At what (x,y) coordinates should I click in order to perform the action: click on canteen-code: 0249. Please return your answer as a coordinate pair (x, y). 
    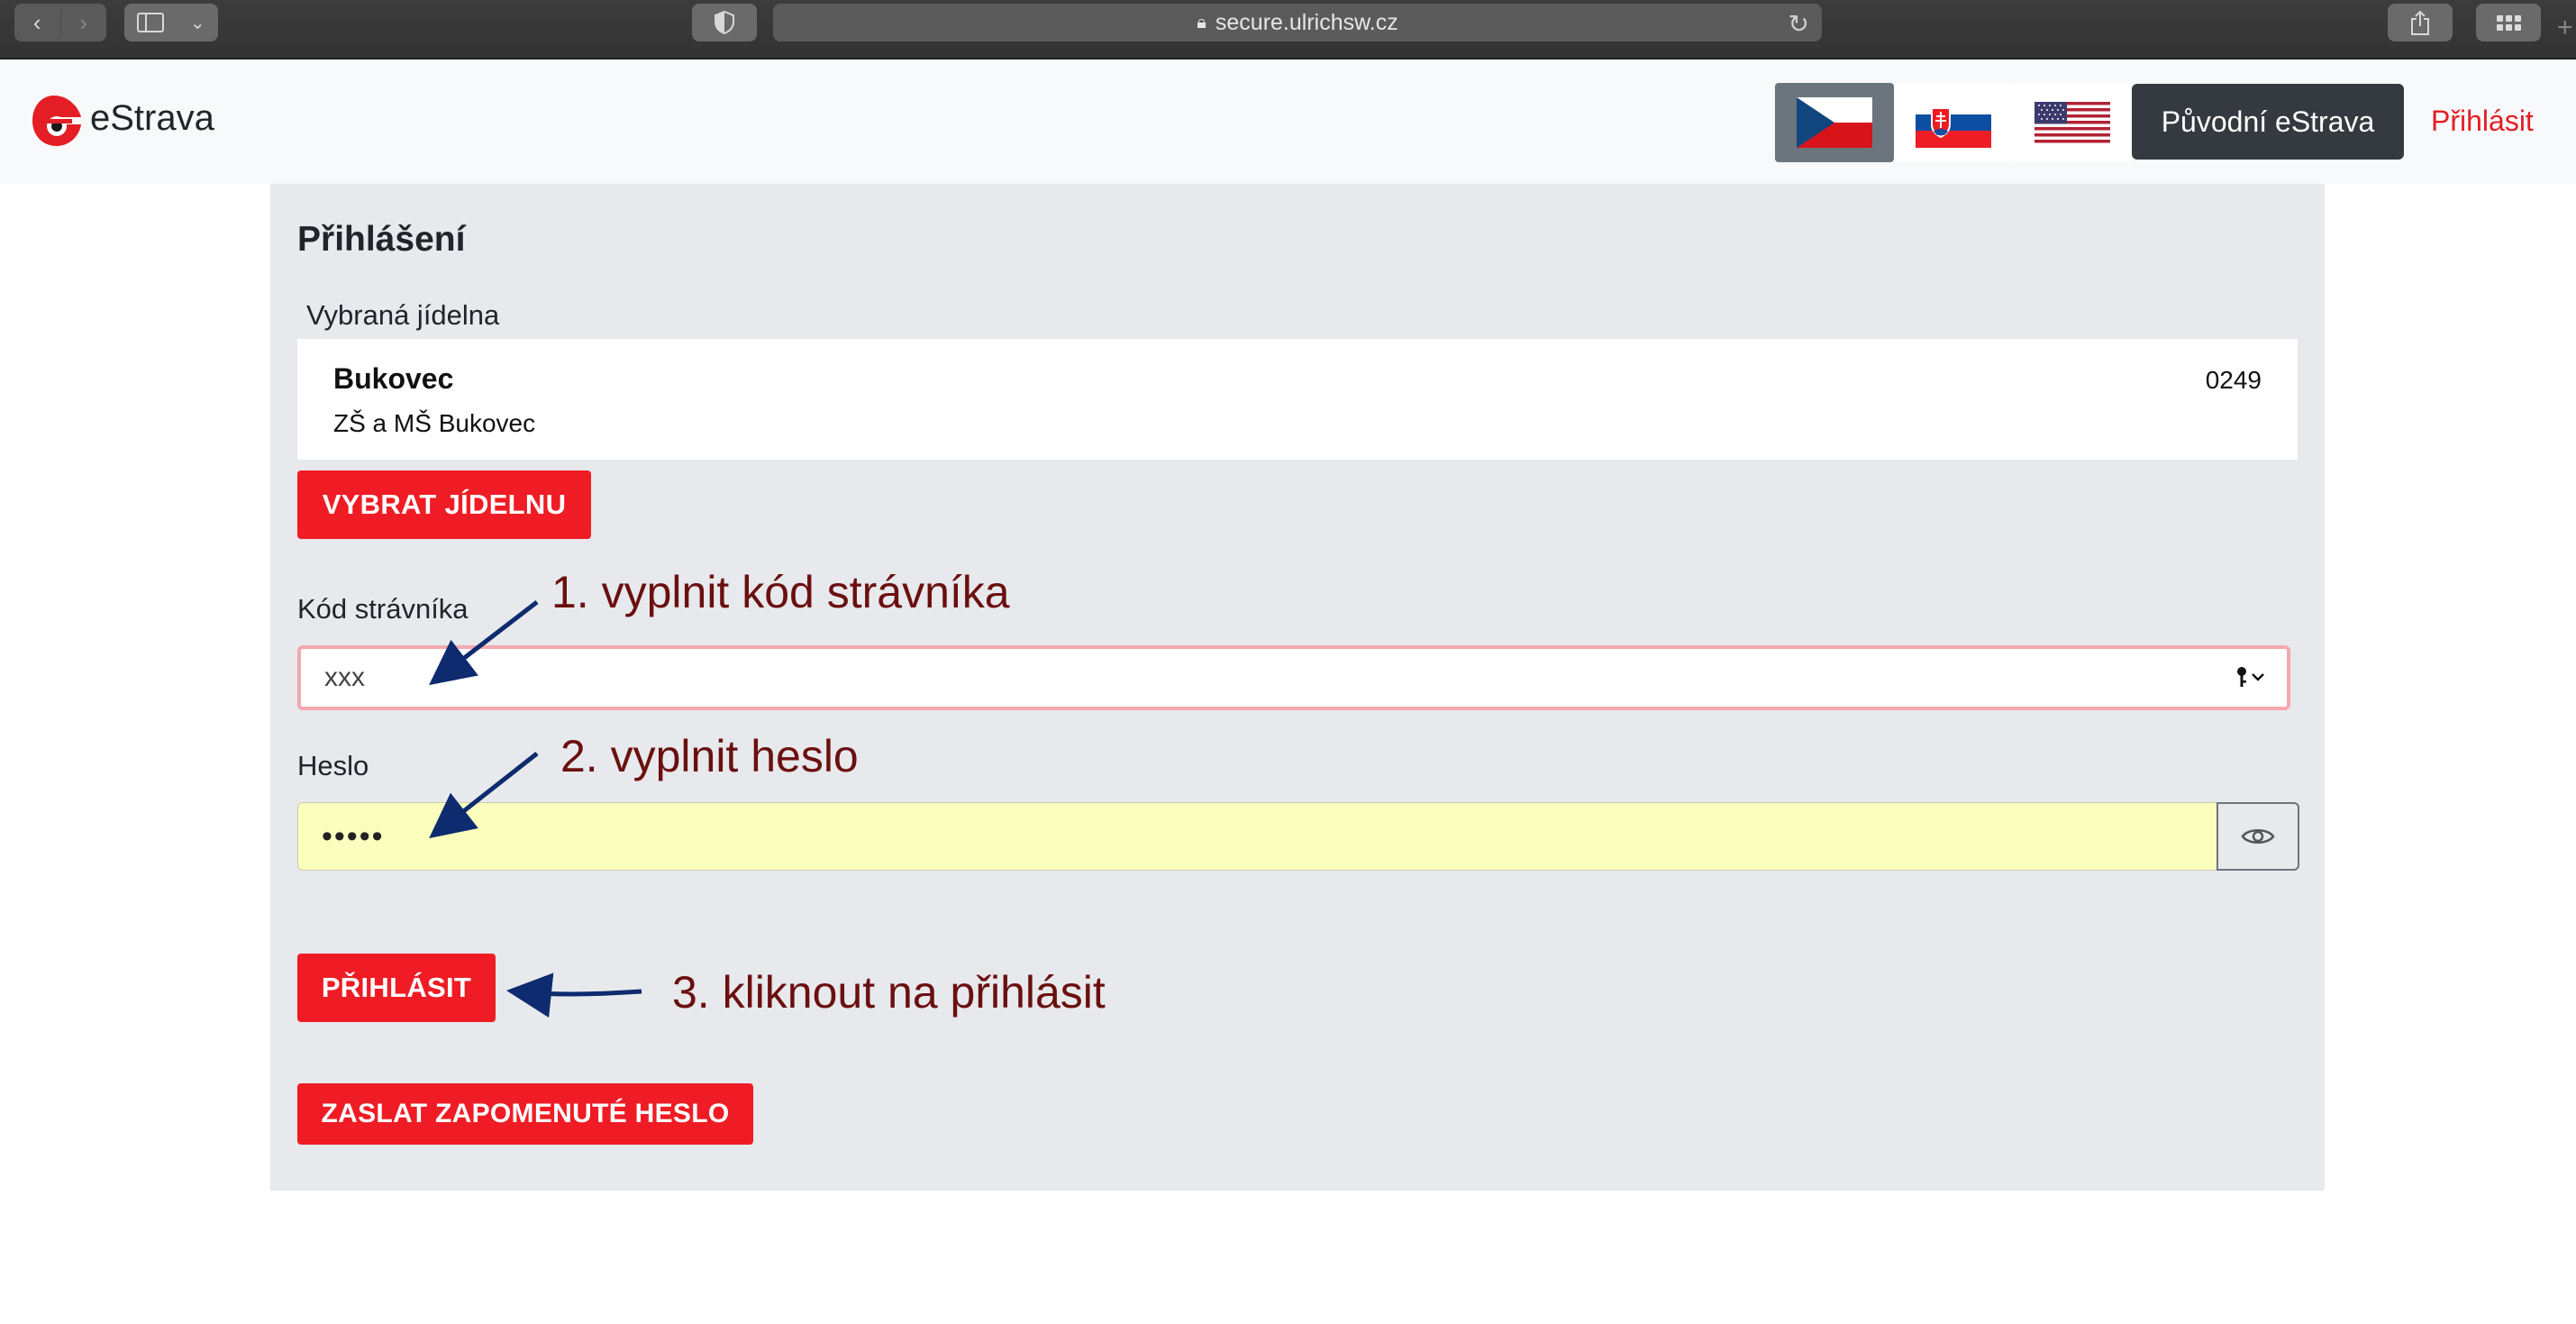
    Looking at the image, I should click on (2233, 380).